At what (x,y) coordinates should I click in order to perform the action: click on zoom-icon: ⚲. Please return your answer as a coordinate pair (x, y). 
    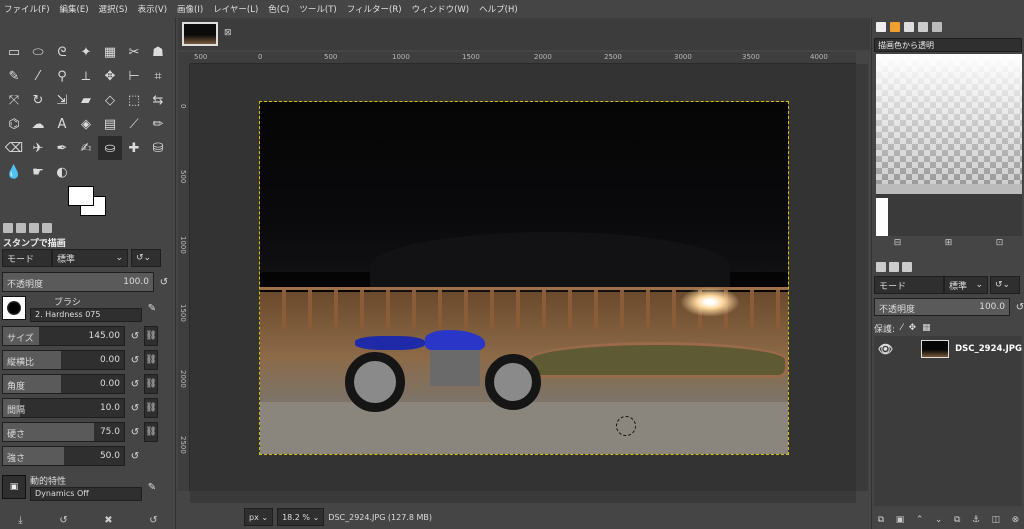
    Looking at the image, I should click on (62, 76).